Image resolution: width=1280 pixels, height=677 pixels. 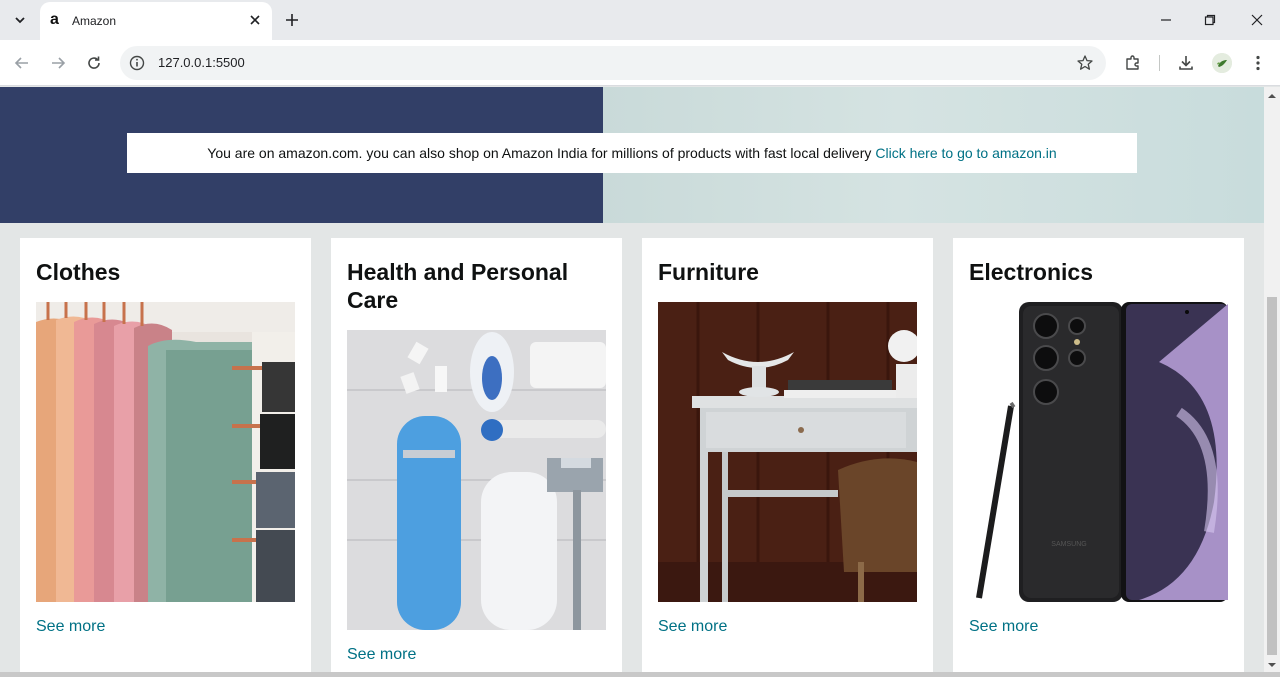 What do you see at coordinates (613, 63) in the screenshot?
I see `address-bar: 127.0.0.1:5500` at bounding box center [613, 63].